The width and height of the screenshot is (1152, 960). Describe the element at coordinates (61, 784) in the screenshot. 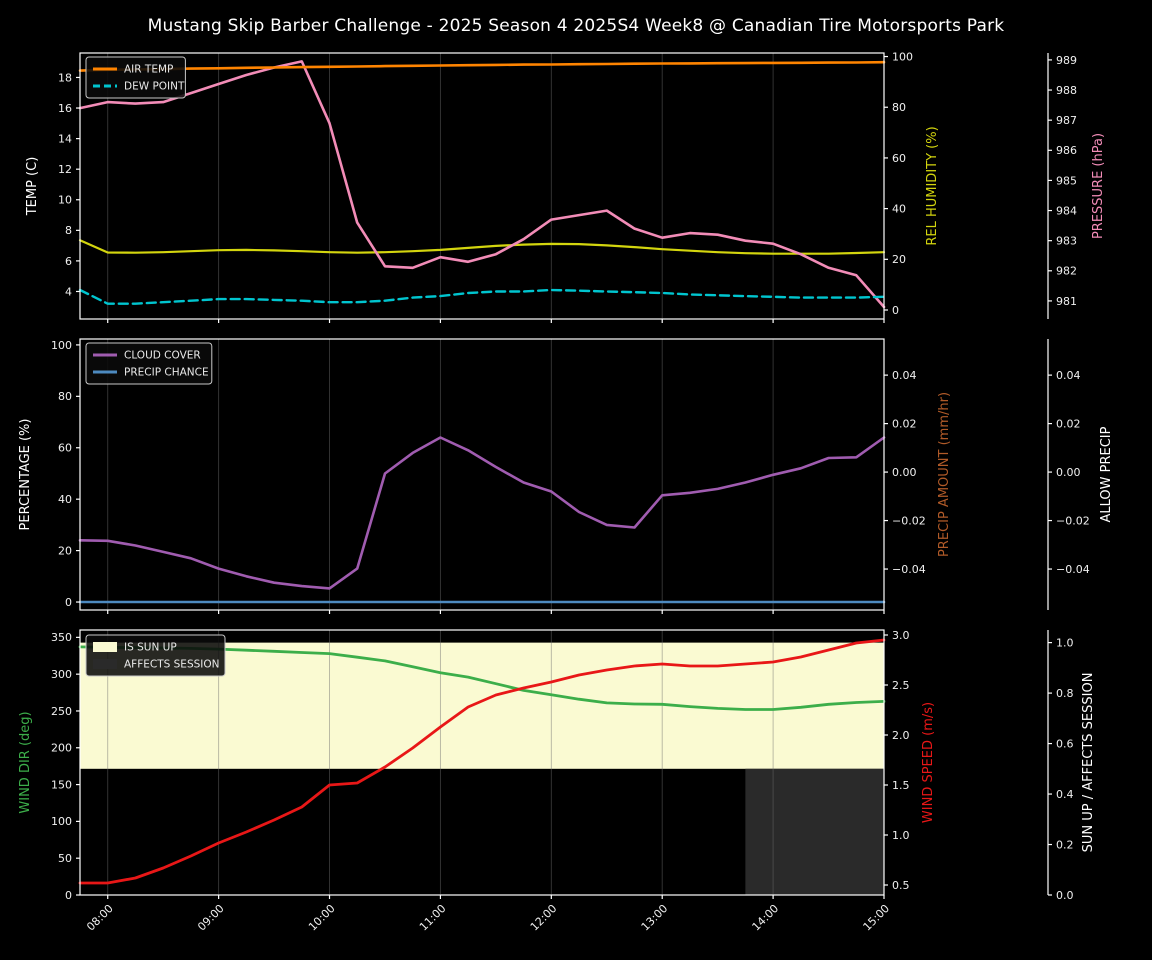

I see `y-tick-label: 150` at that location.